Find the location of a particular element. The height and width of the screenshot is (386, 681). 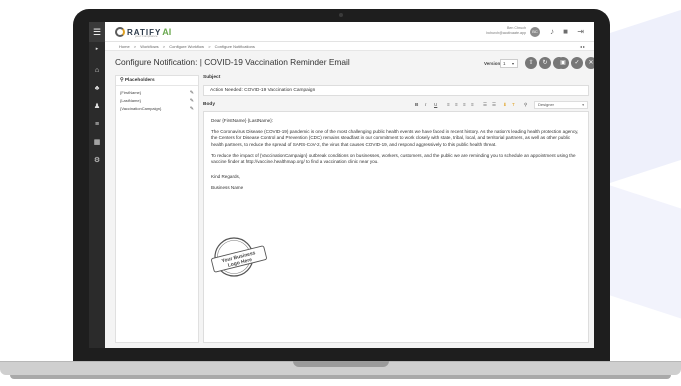

breadcrumb-home: Home is located at coordinates (124, 46).